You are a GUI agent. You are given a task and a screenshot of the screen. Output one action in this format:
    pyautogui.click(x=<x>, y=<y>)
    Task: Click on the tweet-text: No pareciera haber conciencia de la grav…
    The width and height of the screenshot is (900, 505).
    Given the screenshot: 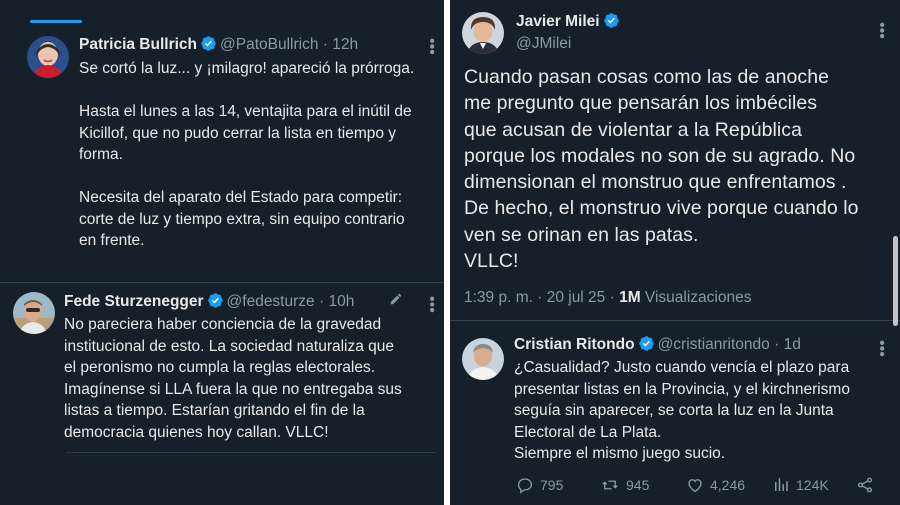 What is the action you would take?
    pyautogui.click(x=233, y=378)
    